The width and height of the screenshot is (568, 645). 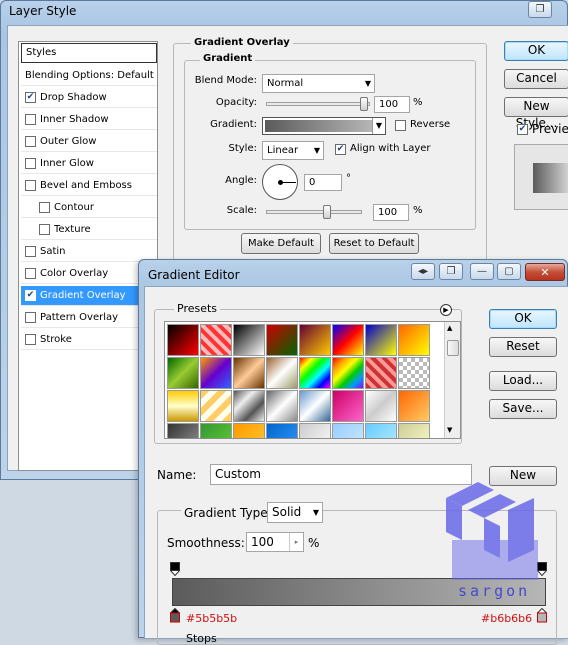 What do you see at coordinates (323, 182) in the screenshot?
I see `angle-input: 0` at bounding box center [323, 182].